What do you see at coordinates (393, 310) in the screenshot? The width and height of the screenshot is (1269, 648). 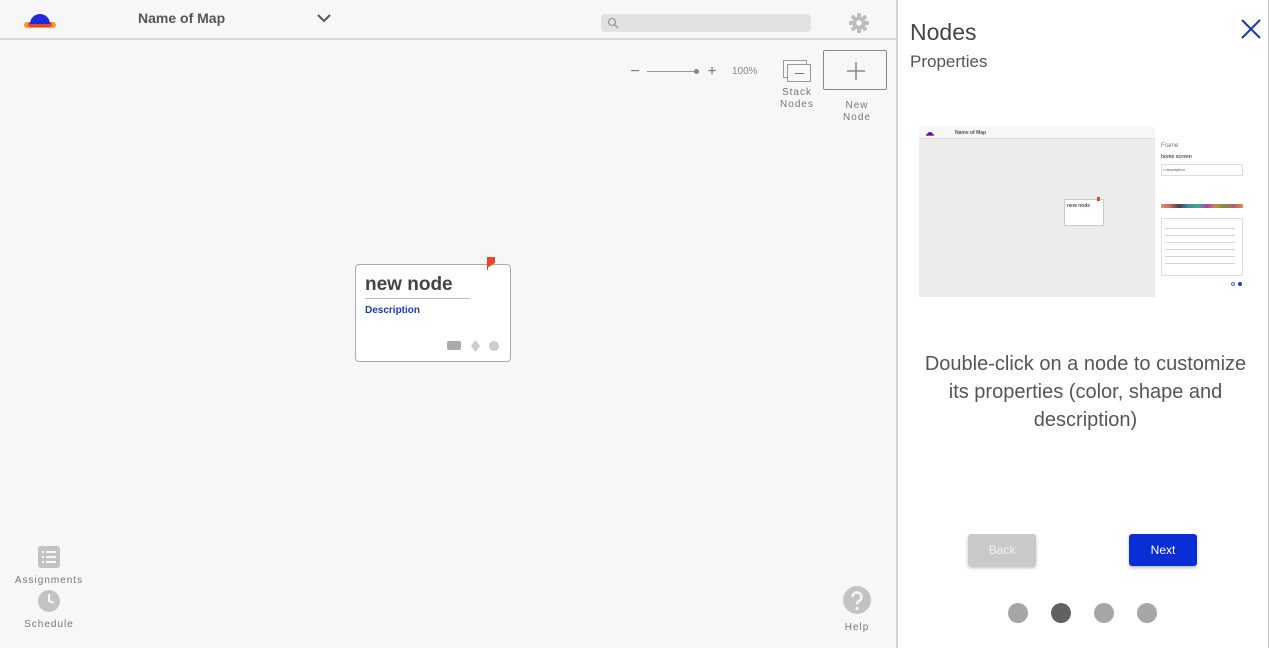 I see `node-description: Description` at bounding box center [393, 310].